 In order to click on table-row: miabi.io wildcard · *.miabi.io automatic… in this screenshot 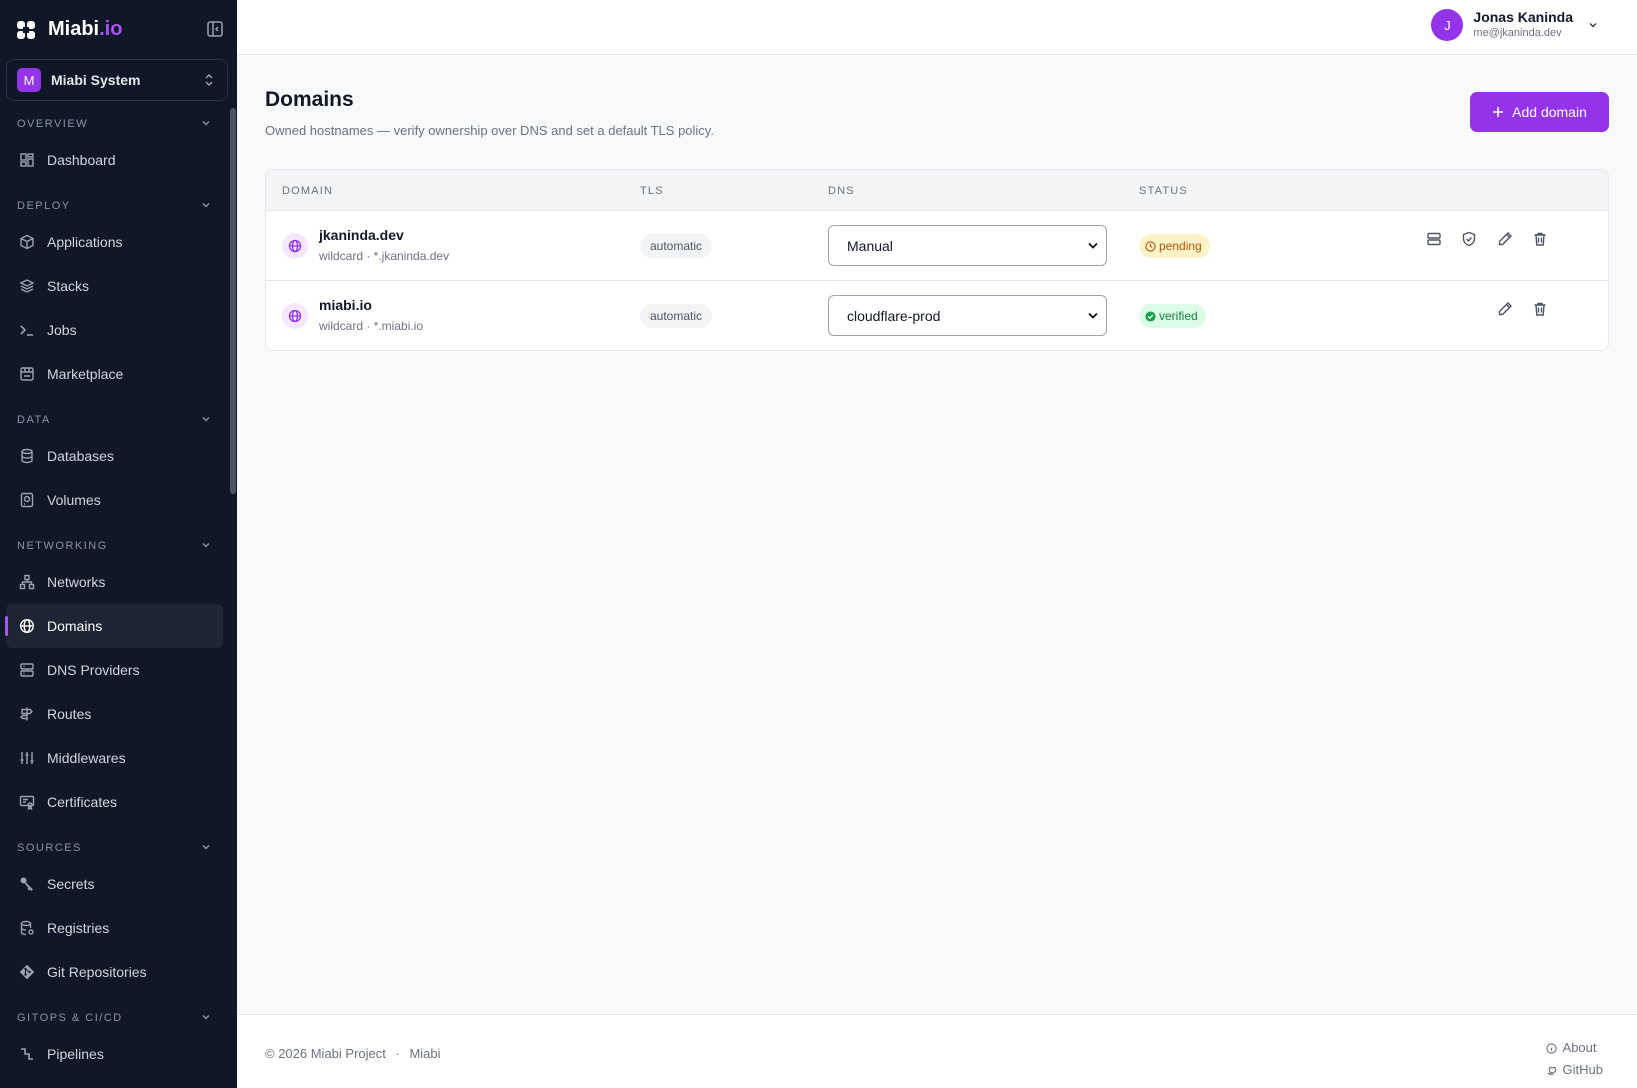, I will do `click(937, 315)`.